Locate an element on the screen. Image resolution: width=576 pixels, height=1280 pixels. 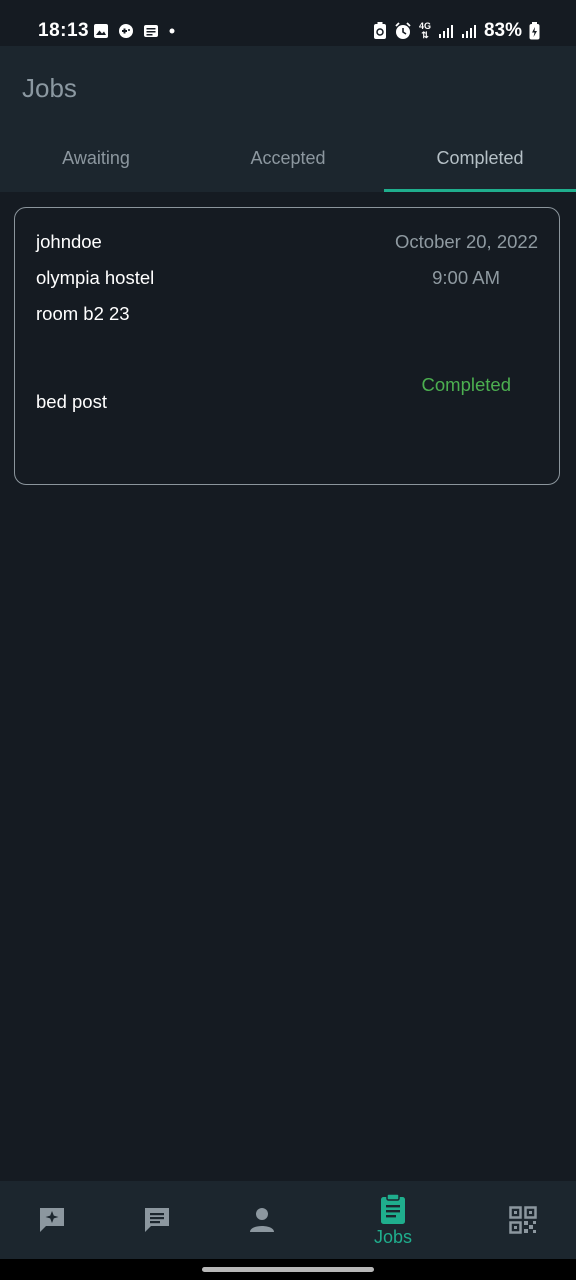
nav-item-qr is located at coordinates (523, 1220).